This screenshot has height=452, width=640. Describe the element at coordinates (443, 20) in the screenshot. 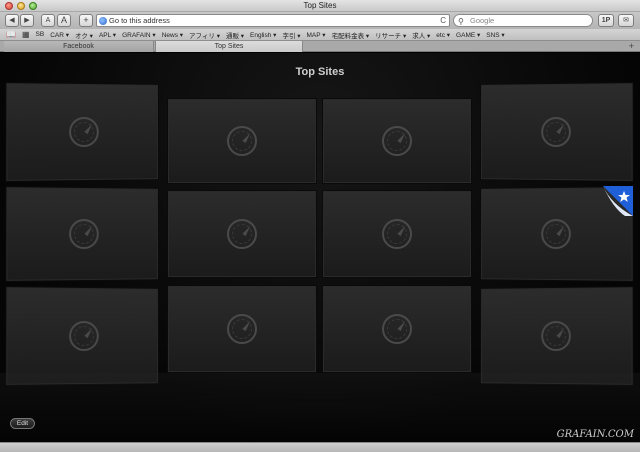

I see `reload-icon: C` at that location.